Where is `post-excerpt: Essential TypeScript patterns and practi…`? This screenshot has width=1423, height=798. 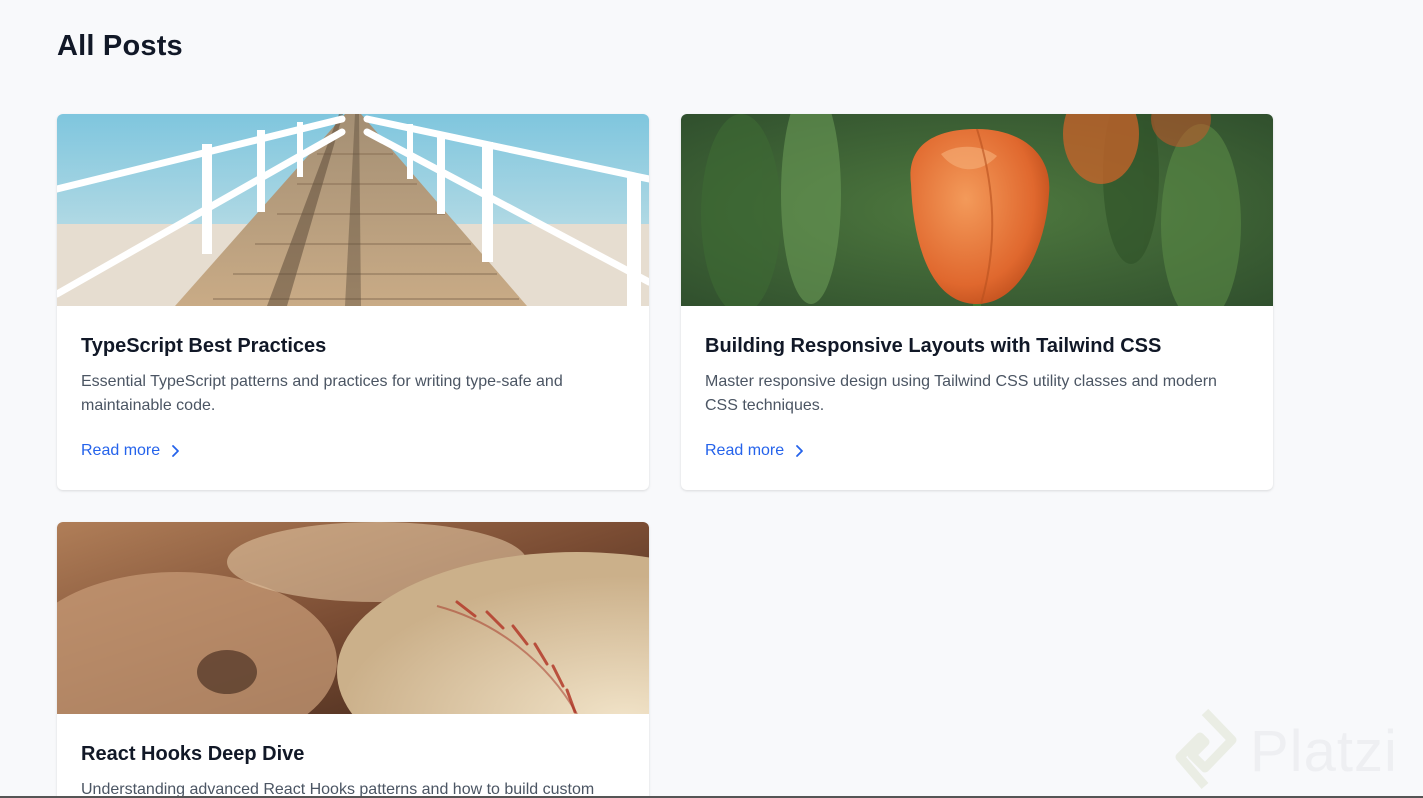 post-excerpt: Essential TypeScript patterns and practi… is located at coordinates (322, 393).